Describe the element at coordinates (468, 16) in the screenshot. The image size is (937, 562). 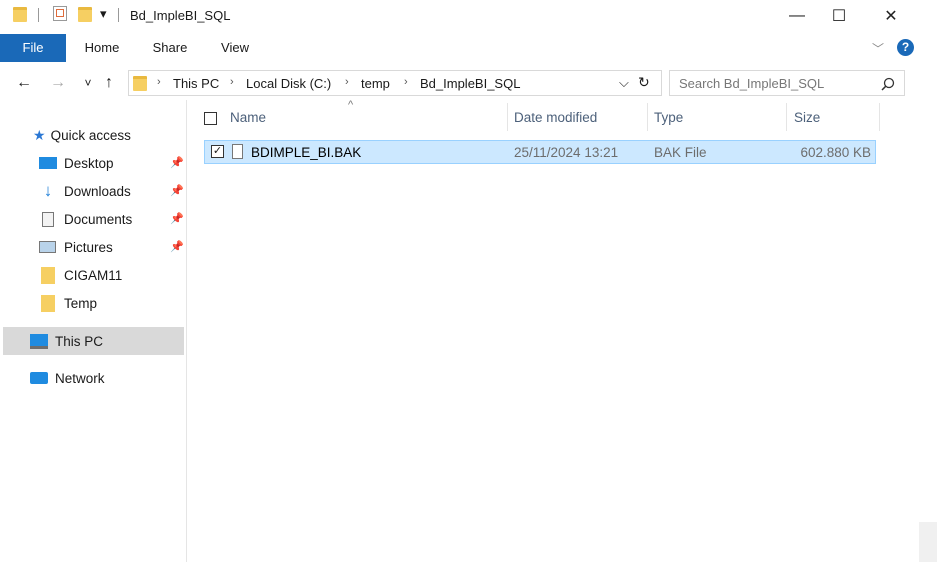
I see `title-bar: ▾ Bd_ImpleBI_SQL — ☐ ✕` at that location.